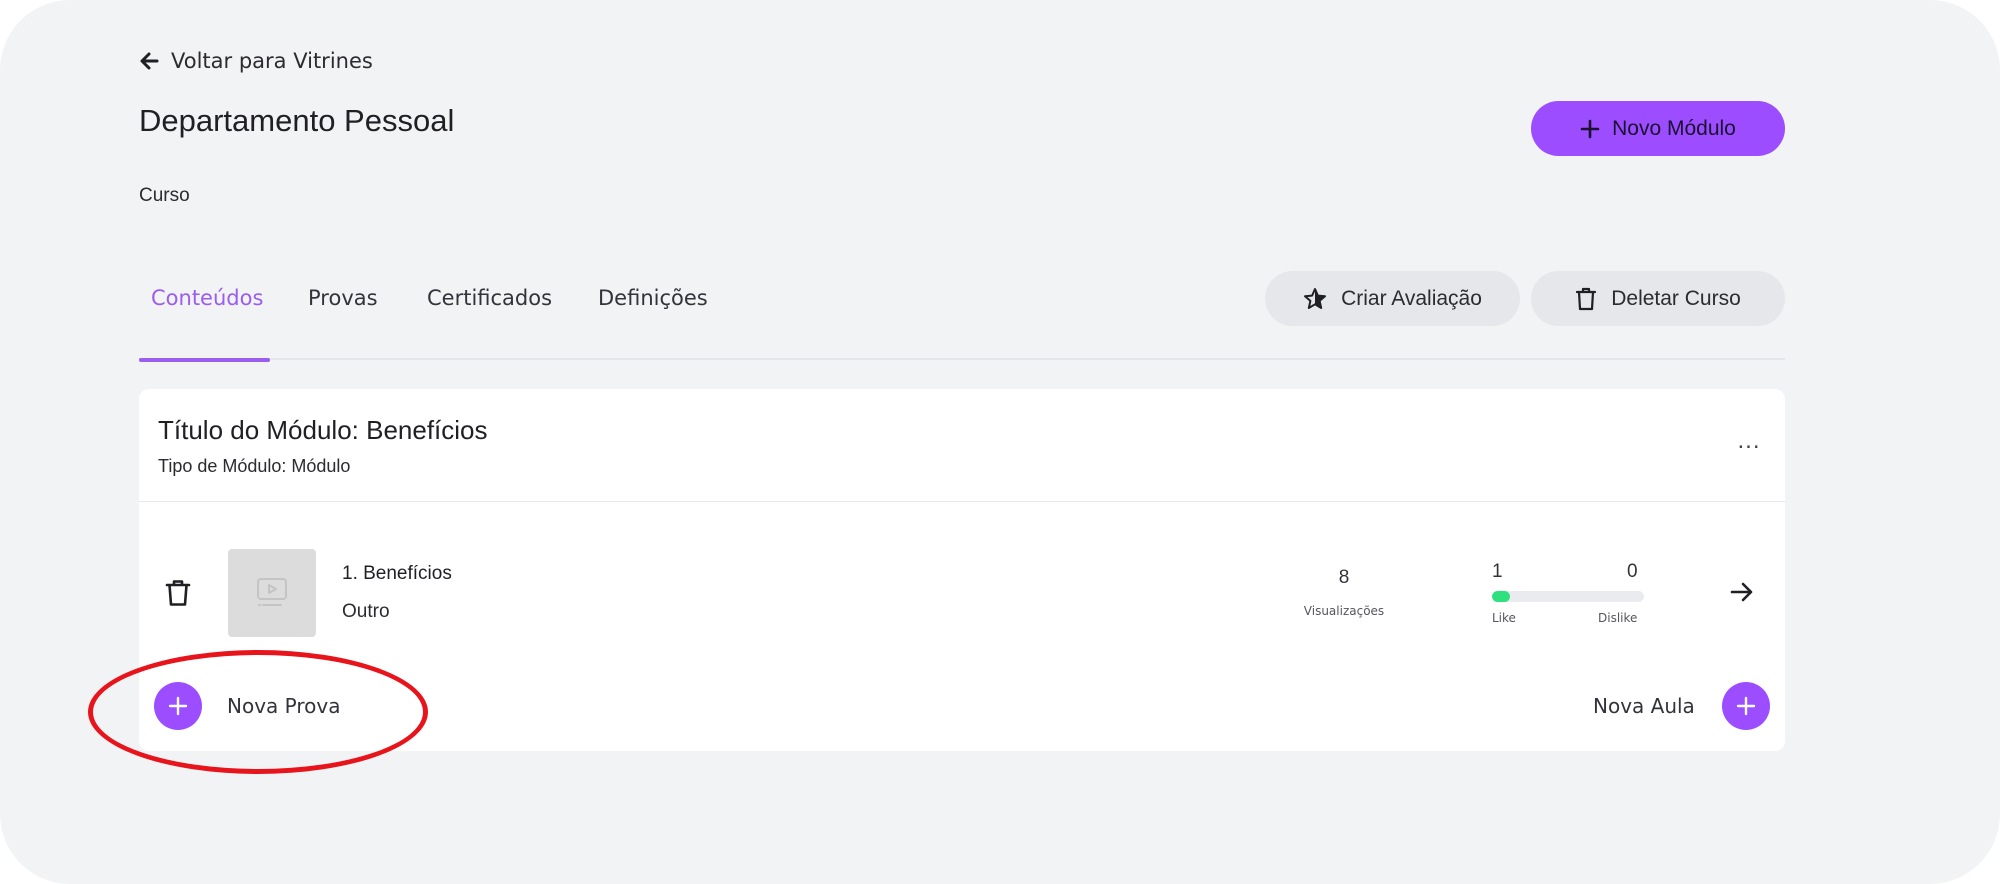 Image resolution: width=2000 pixels, height=884 pixels. Describe the element at coordinates (164, 195) in the screenshot. I see `page-subtitle: Curso` at that location.